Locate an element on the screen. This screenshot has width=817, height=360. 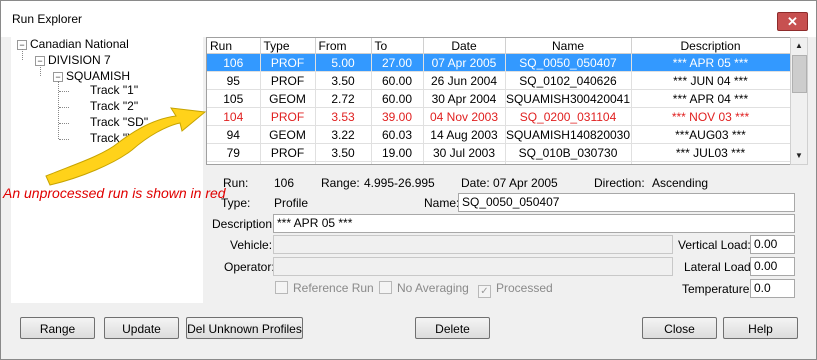
arrow-icon is located at coordinates (126, 146).